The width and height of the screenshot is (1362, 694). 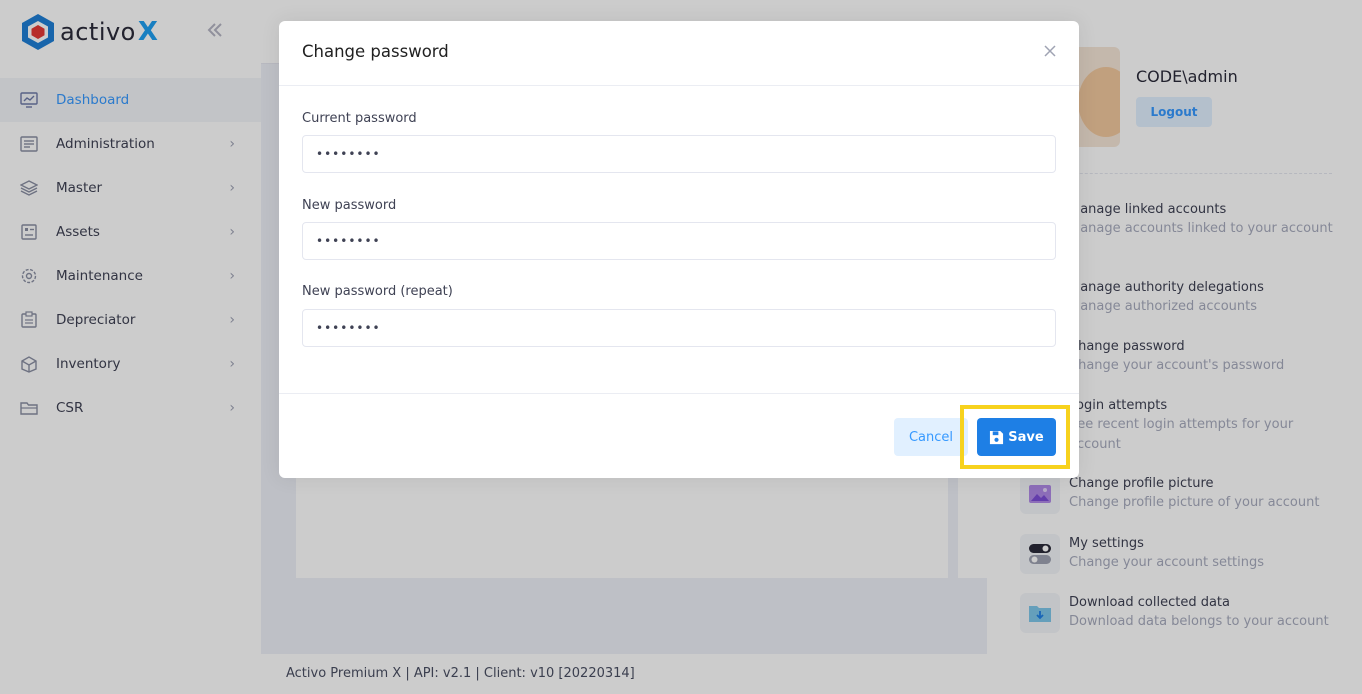 I want to click on current-password-field: ••••••••, so click(x=679, y=154).